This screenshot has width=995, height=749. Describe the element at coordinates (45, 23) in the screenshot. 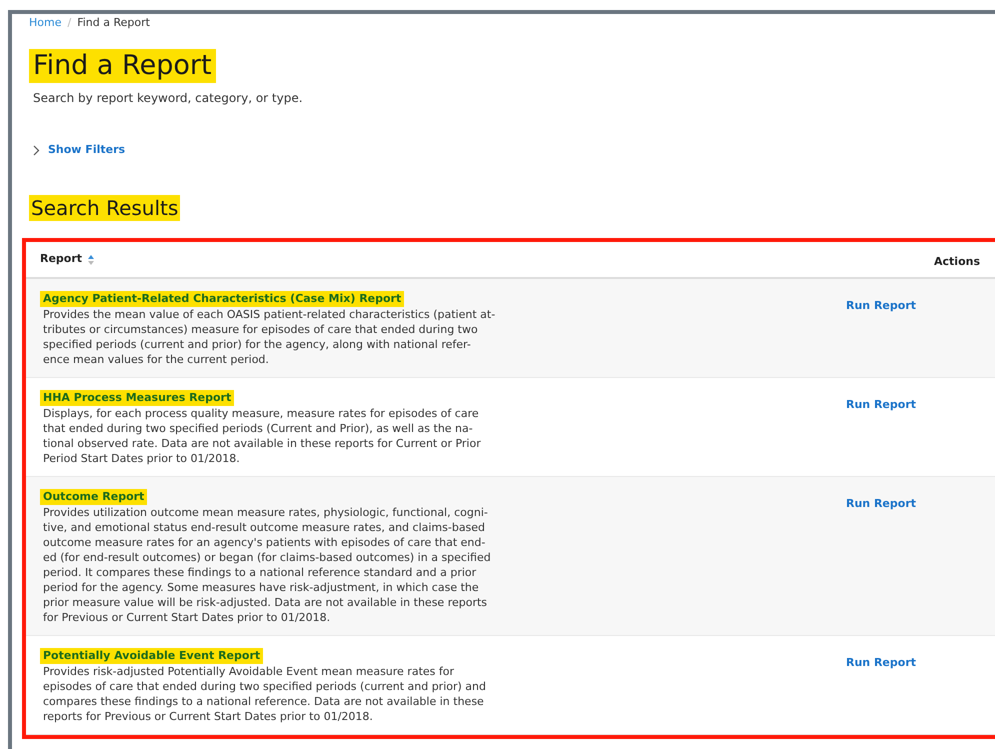

I see `breadcrumb-link: Home` at that location.